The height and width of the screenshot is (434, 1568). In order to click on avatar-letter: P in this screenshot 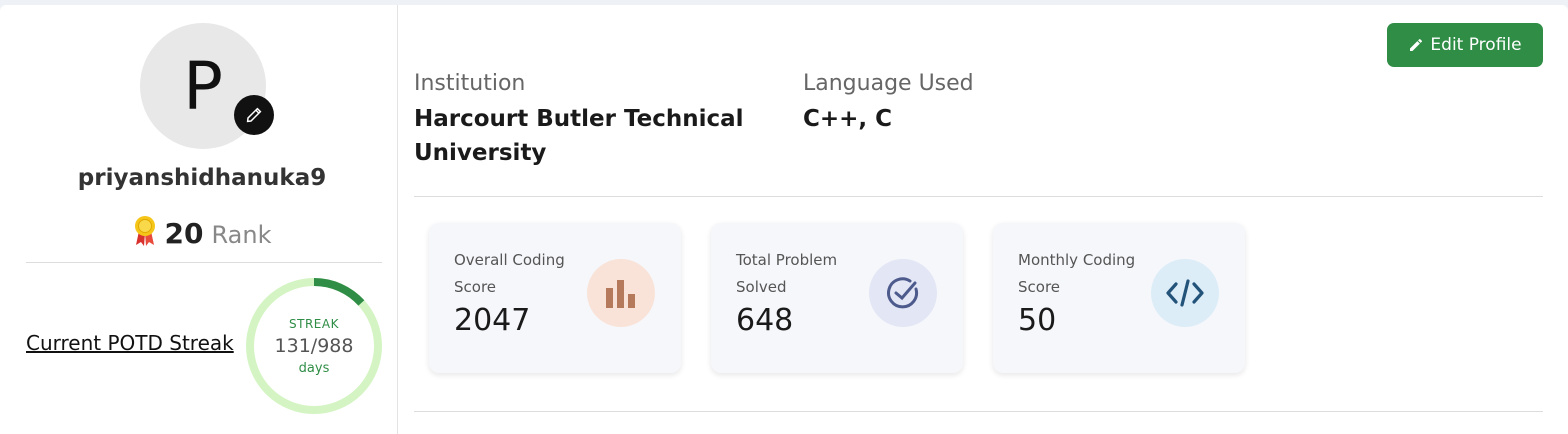, I will do `click(203, 86)`.